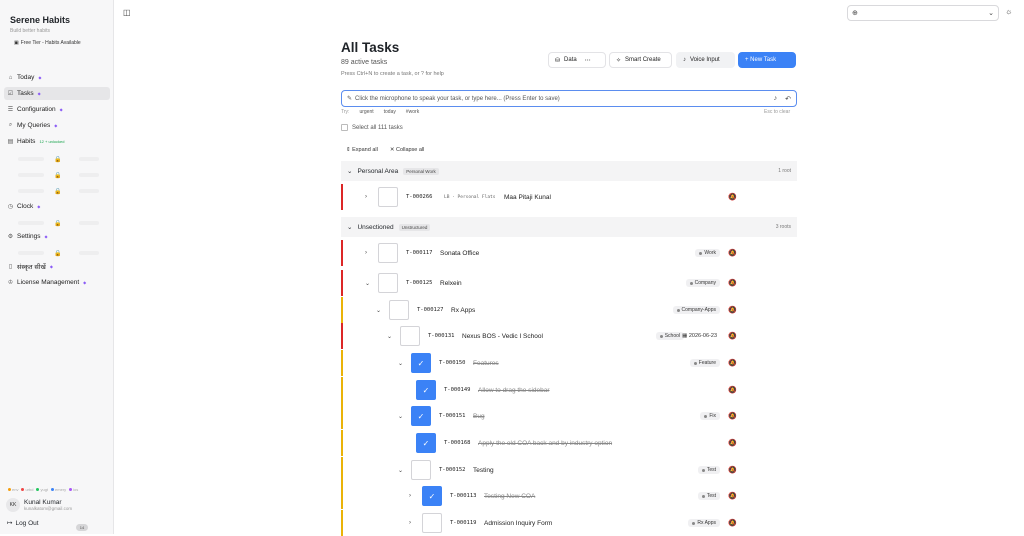 This screenshot has height=536, width=1024. Describe the element at coordinates (362, 150) in the screenshot. I see `expand-all-button: ⇕ Expand all` at that location.